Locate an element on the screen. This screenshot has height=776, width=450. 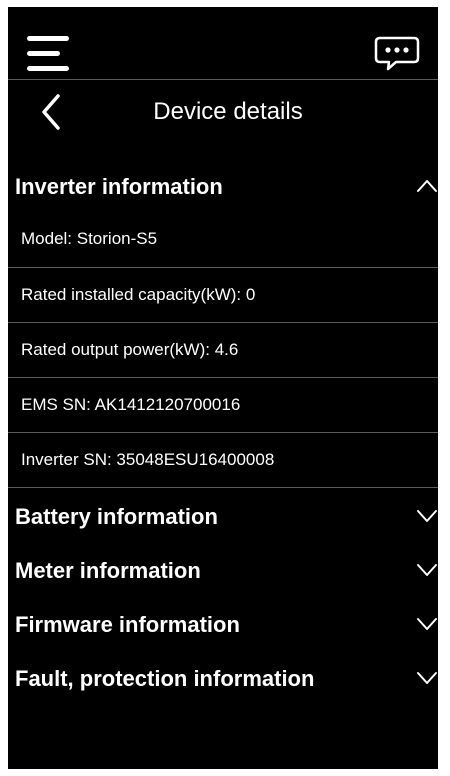
section-header-fault-protection: Fault, protection information is located at coordinates (223, 679).